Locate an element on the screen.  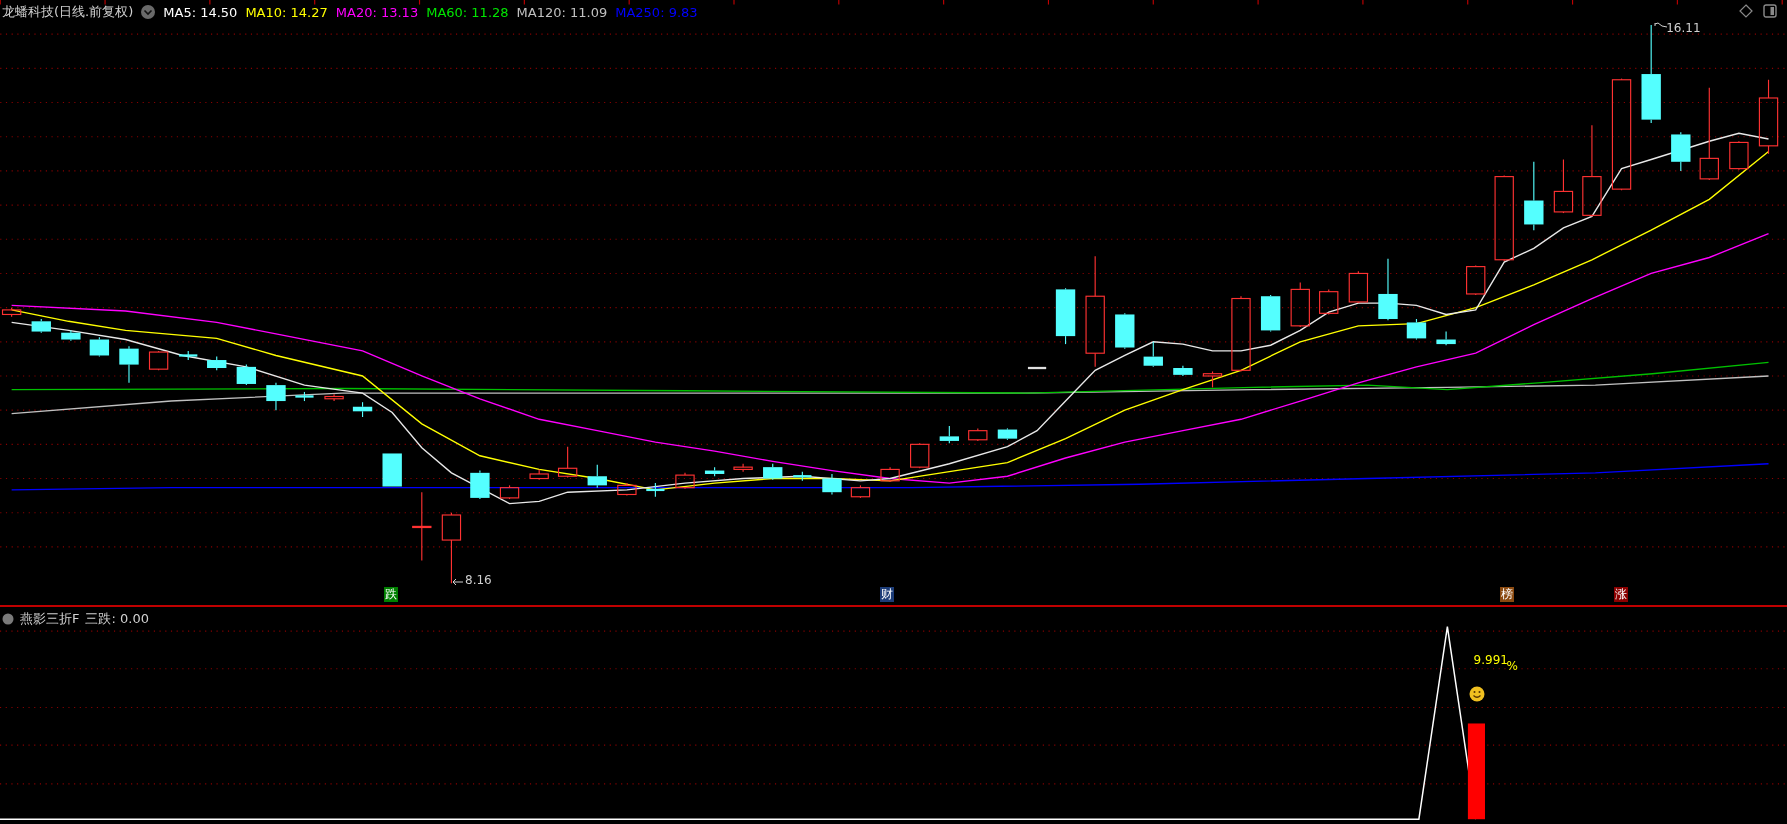
event-marker: 榜 is located at coordinates (1506, 594).